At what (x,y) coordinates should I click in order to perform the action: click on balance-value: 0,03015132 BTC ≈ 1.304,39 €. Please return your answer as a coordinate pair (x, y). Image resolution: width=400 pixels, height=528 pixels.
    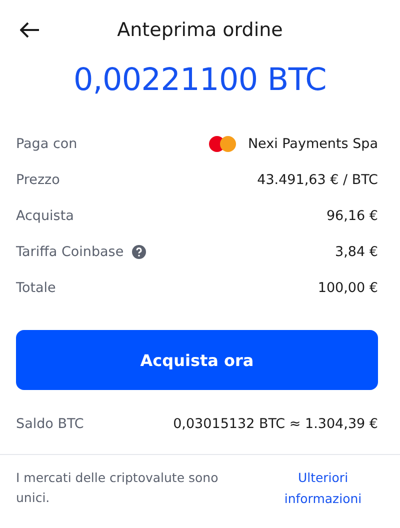
    Looking at the image, I should click on (275, 424).